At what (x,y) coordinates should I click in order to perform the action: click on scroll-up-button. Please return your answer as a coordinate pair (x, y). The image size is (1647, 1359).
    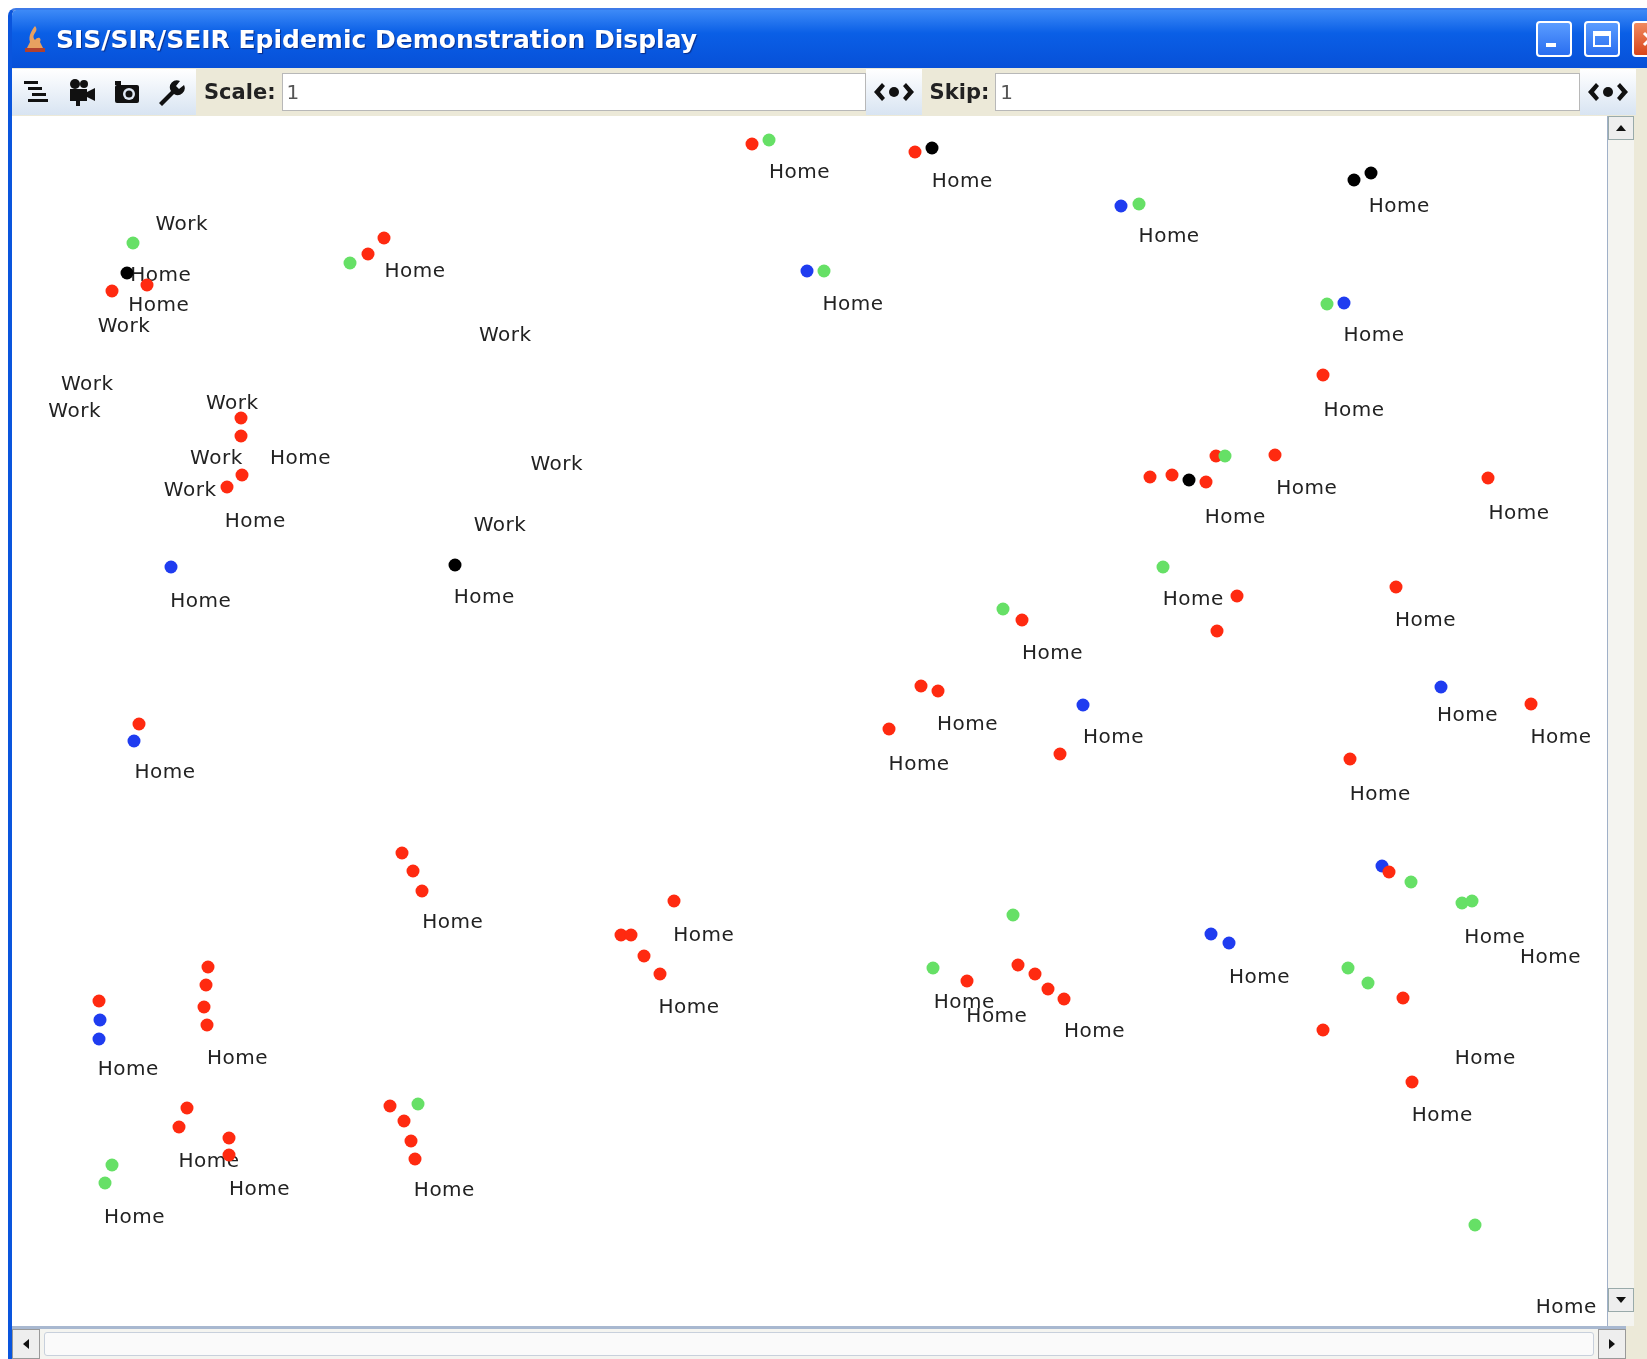
    Looking at the image, I should click on (1621, 128).